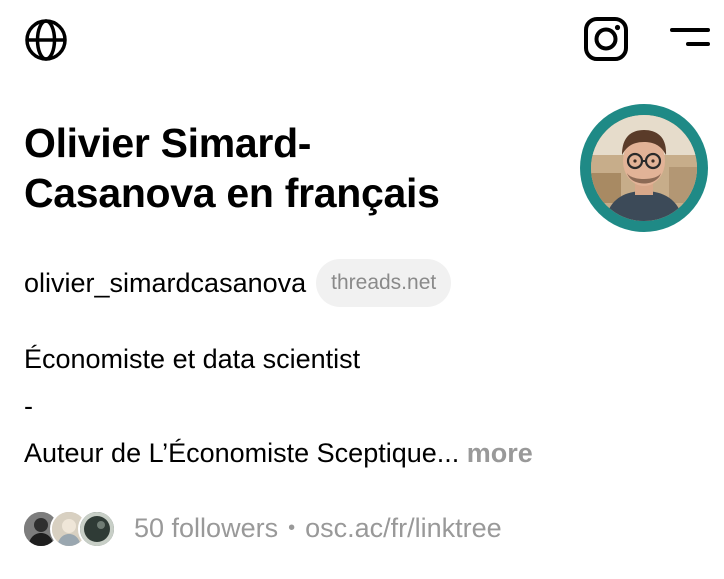 The width and height of the screenshot is (724, 579). I want to click on avatar-photo, so click(644, 168).